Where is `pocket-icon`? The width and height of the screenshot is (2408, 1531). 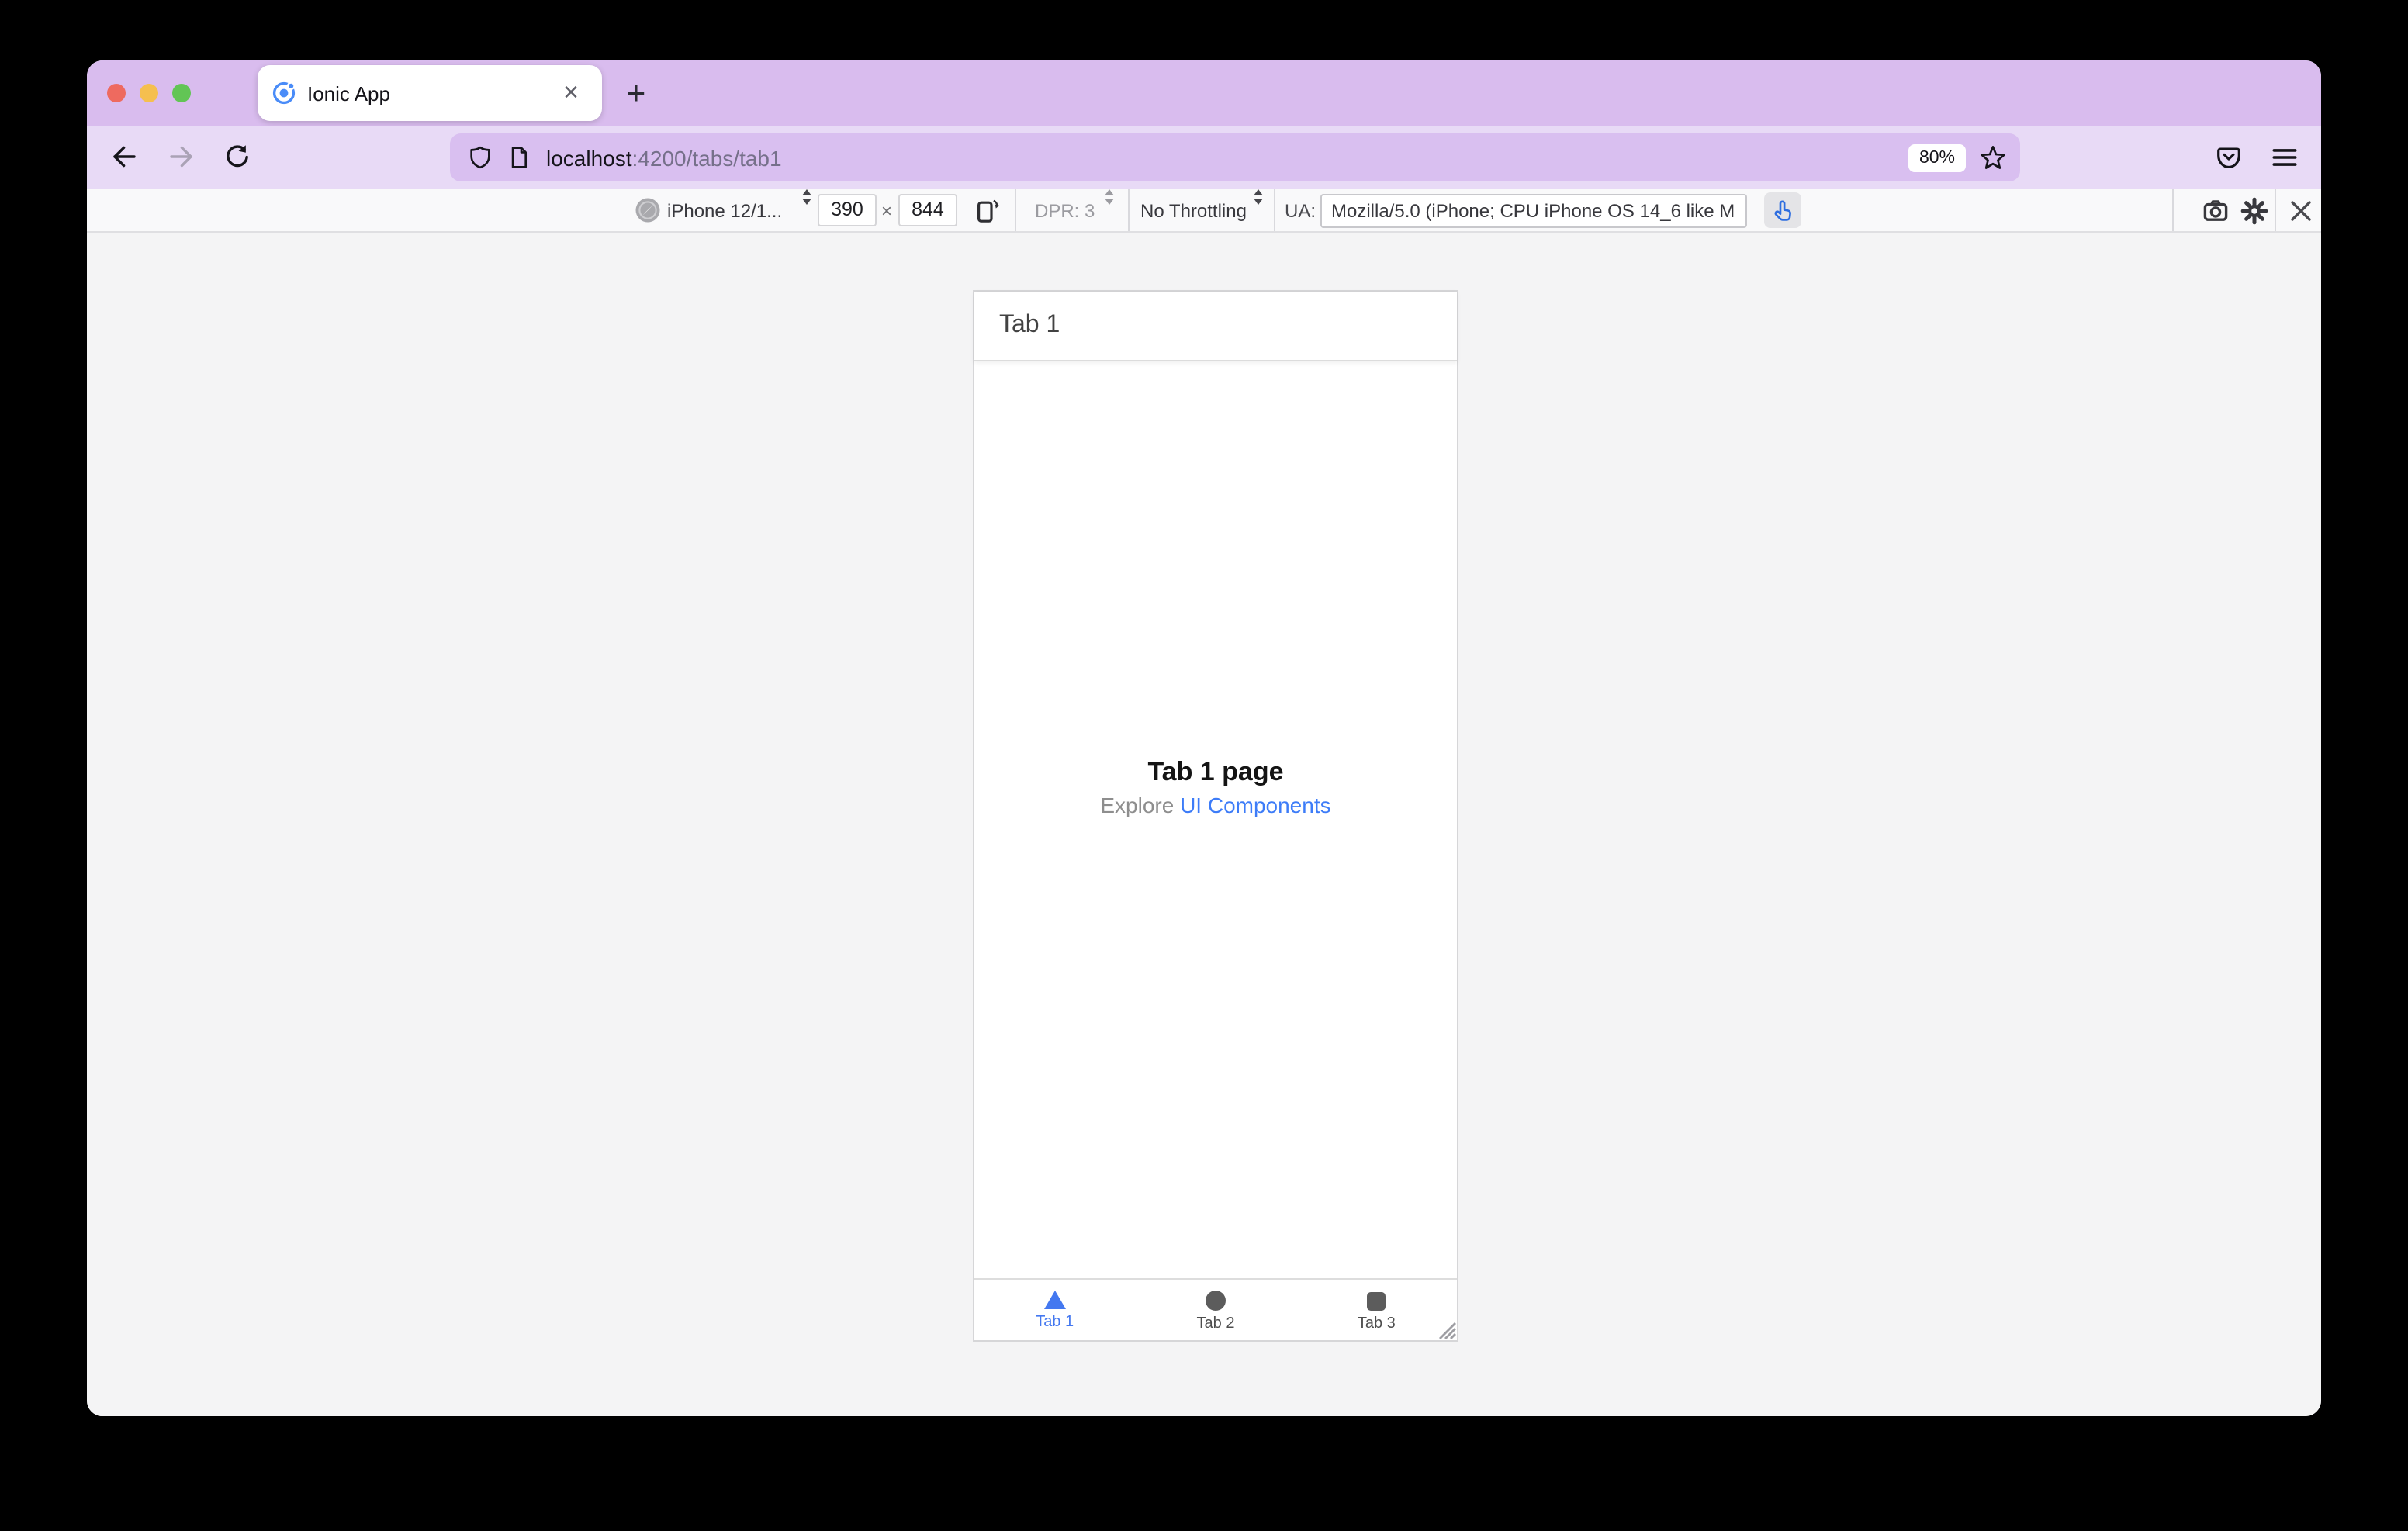
pocket-icon is located at coordinates (2229, 157).